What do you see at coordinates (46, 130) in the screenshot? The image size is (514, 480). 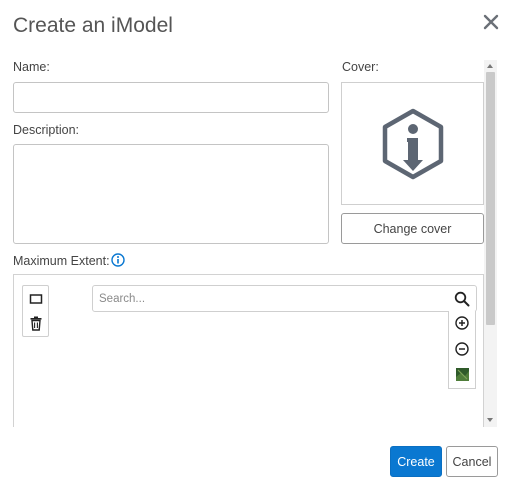 I see `description-label: Description:` at bounding box center [46, 130].